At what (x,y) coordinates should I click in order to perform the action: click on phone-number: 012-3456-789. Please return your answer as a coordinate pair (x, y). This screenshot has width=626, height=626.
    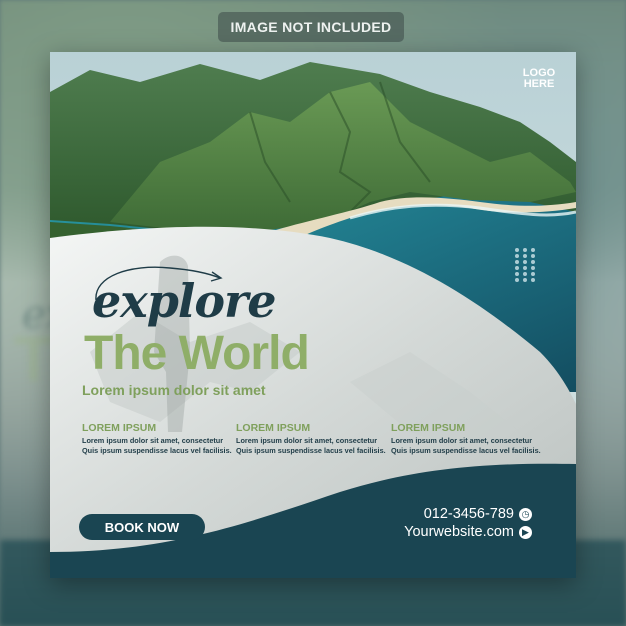
    Looking at the image, I should click on (468, 514).